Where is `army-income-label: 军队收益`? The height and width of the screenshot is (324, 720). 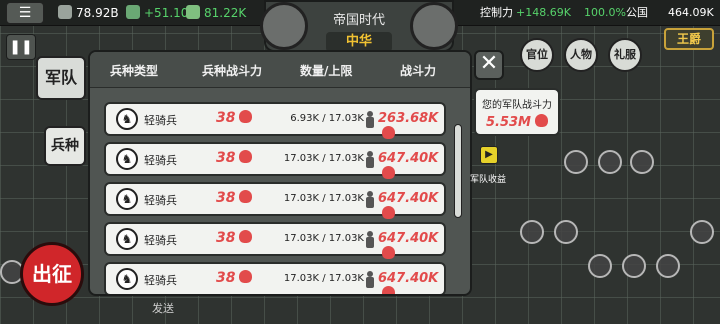
army-income-label: 军队收益 is located at coordinates (488, 180).